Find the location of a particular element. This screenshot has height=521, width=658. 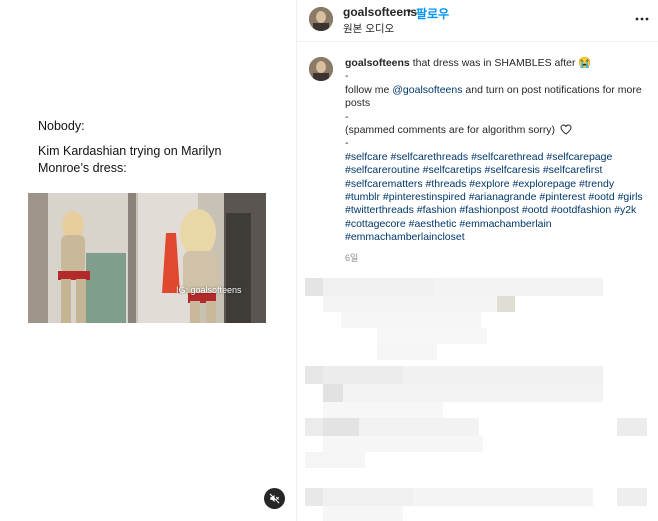

mention-link: @goalsofteens is located at coordinates (427, 90).